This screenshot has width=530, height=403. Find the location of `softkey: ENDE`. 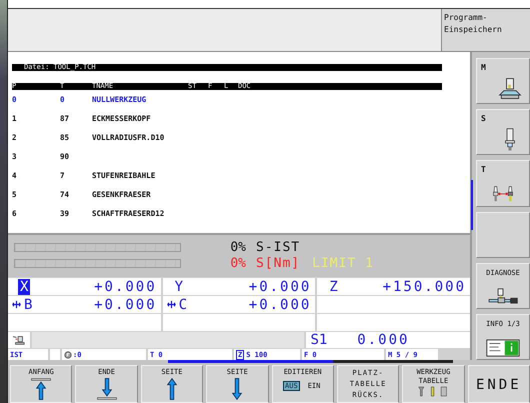

softkey: ENDE is located at coordinates (499, 384).